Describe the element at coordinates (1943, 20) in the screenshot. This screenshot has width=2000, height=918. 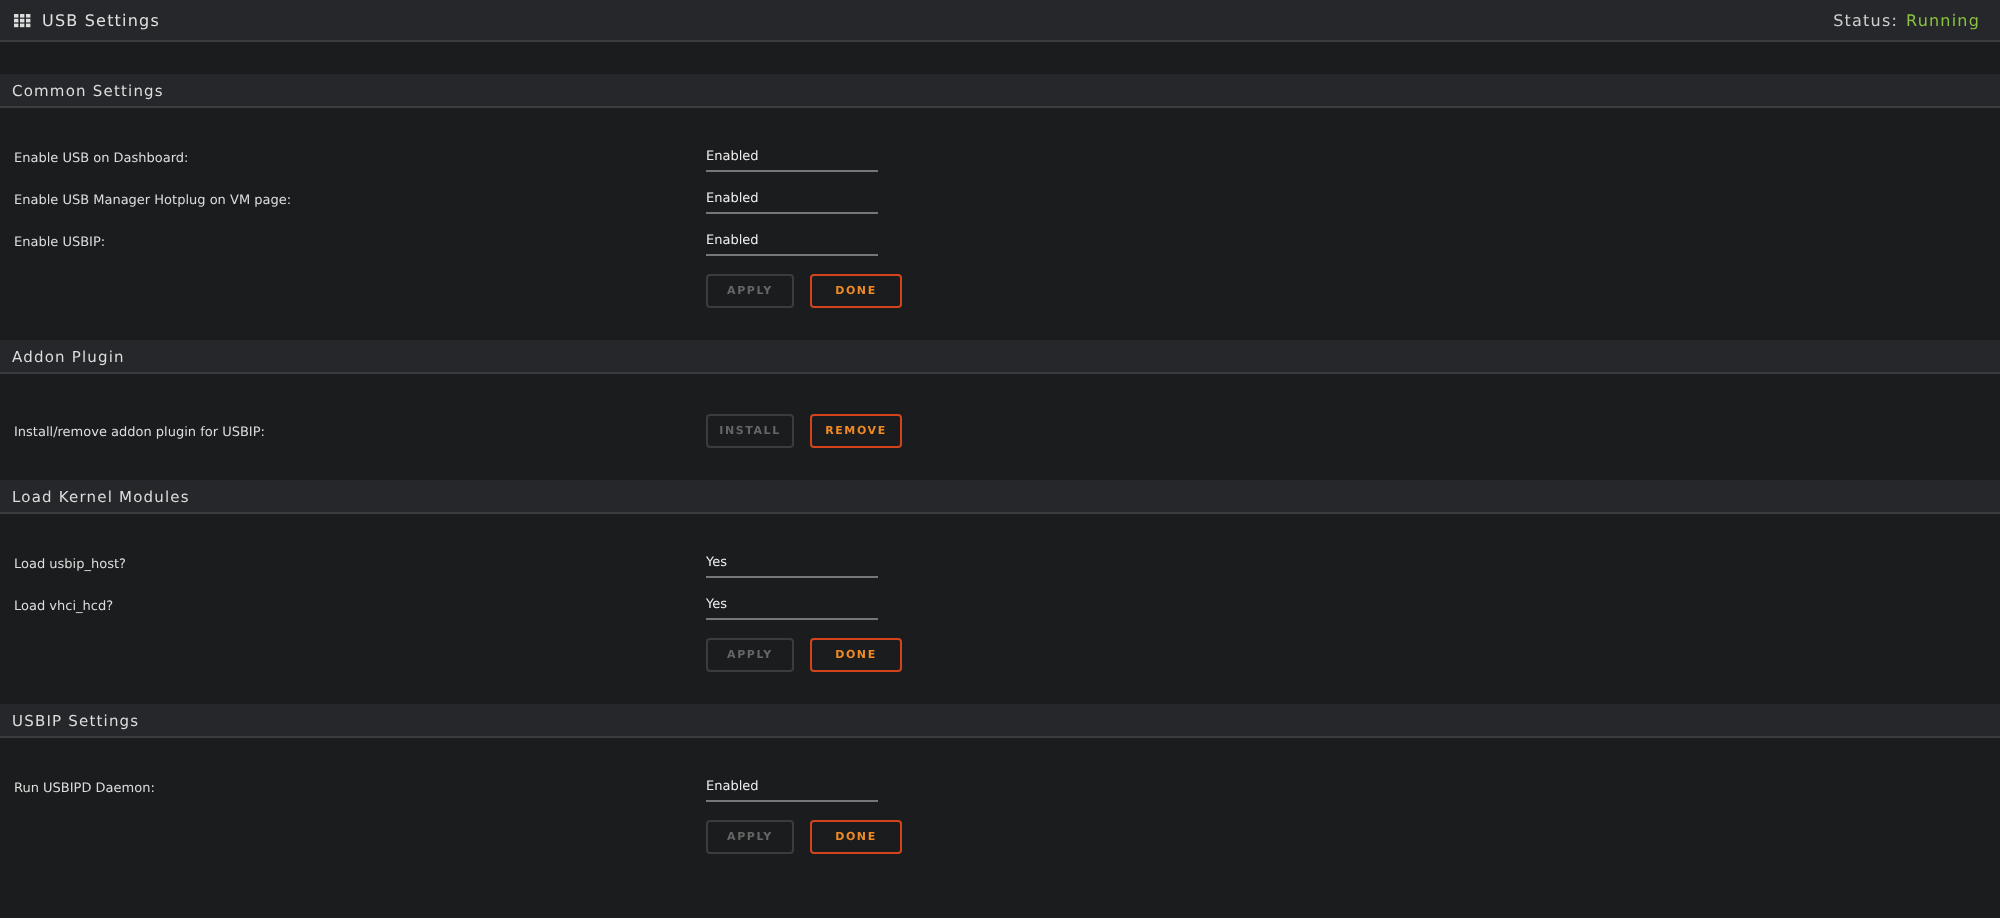
I see `status-value: Running` at that location.